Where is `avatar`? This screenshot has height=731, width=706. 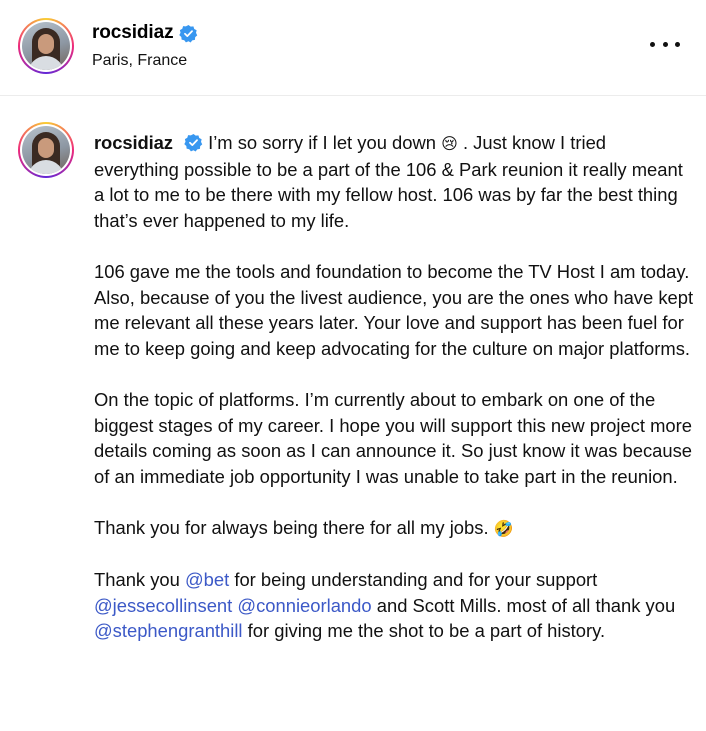 avatar is located at coordinates (46, 46).